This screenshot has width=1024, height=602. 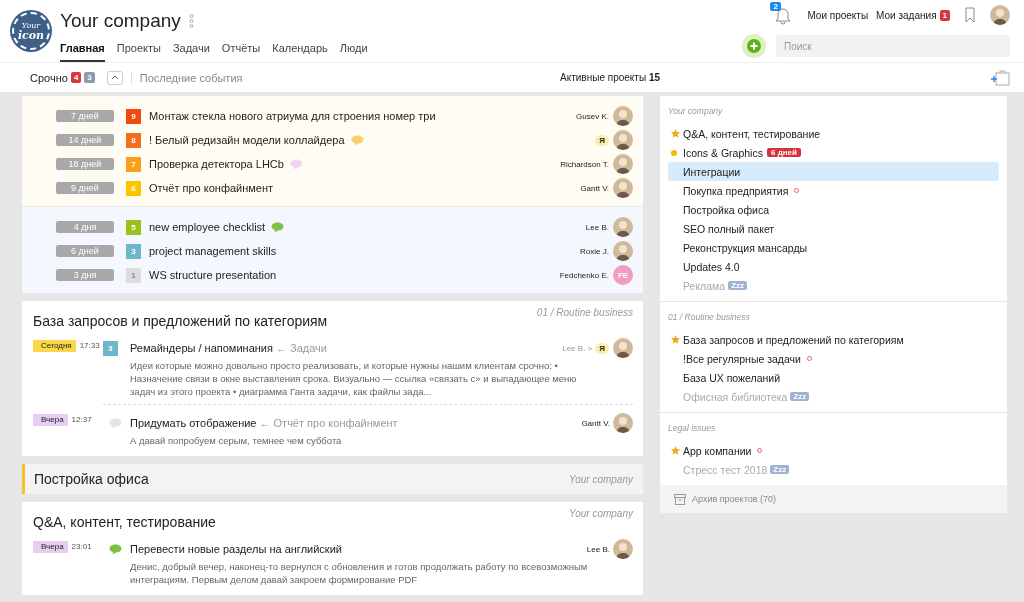 What do you see at coordinates (216, 164) in the screenshot?
I see `task-title: Проверка детектора LHCb` at bounding box center [216, 164].